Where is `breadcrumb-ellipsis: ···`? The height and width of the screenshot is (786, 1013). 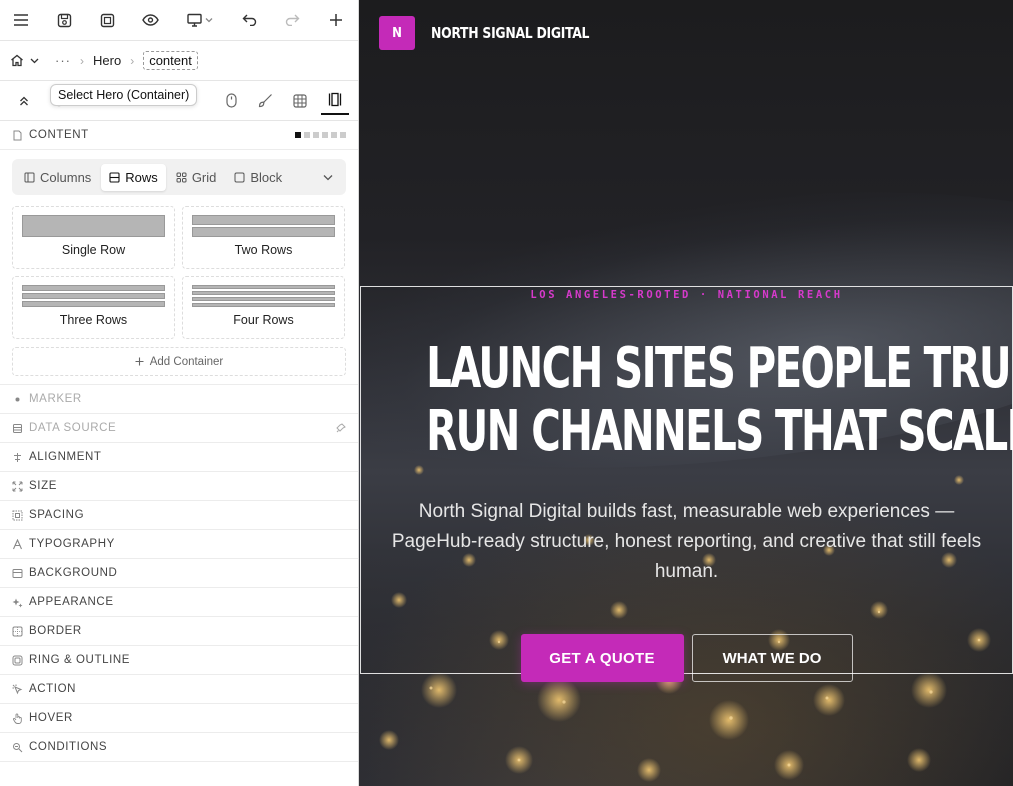
breadcrumb-ellipsis: ··· is located at coordinates (63, 60).